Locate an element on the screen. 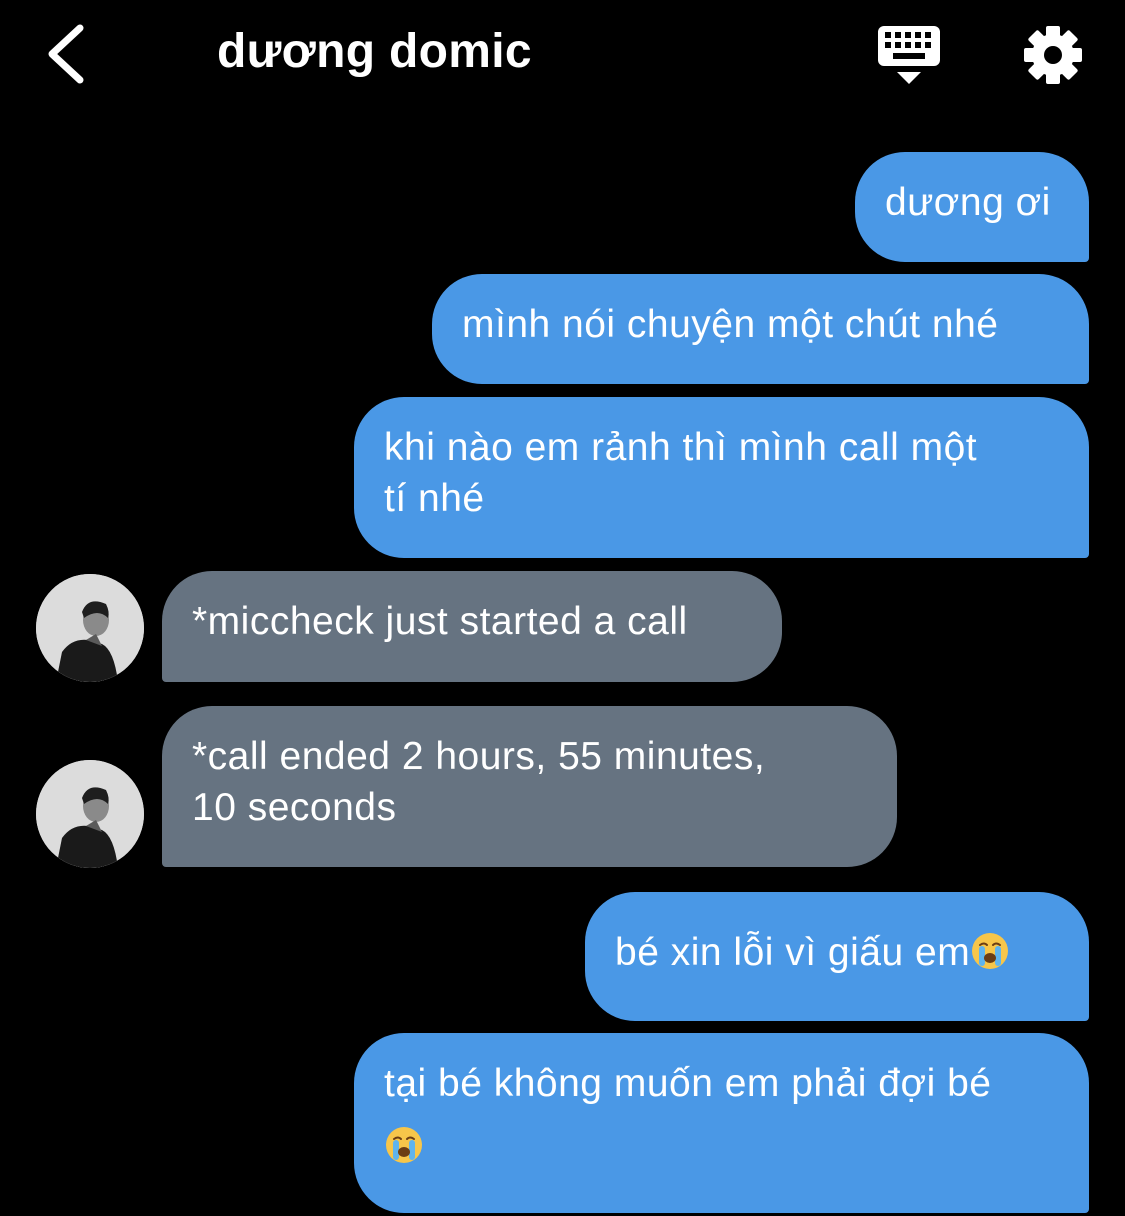  hide-keyboard-button is located at coordinates (909, 56).